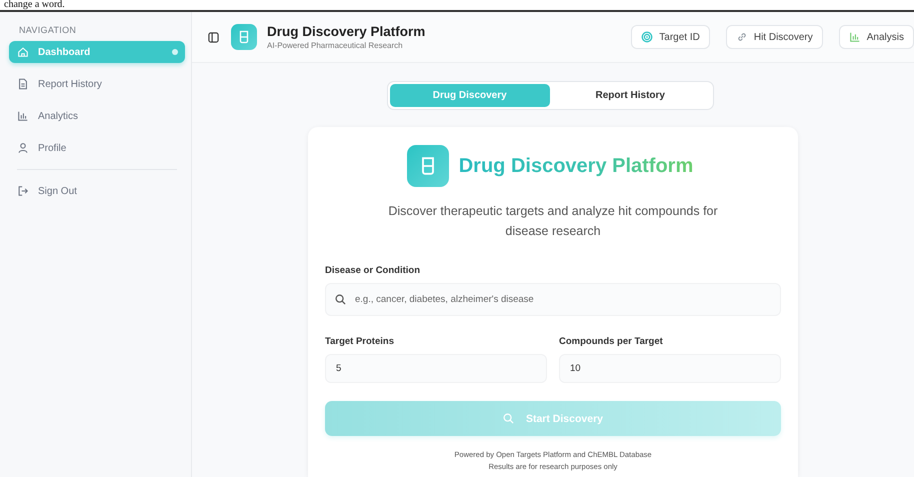  Describe the element at coordinates (34, 5) in the screenshot. I see `text-fragment: change a word.` at that location.